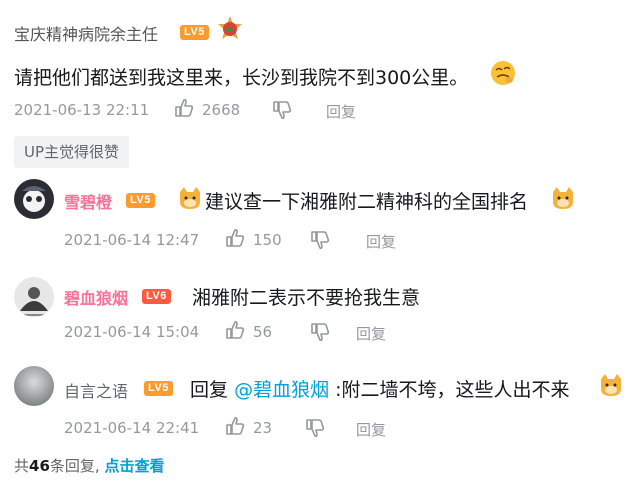 The height and width of the screenshot is (484, 640). What do you see at coordinates (230, 29) in the screenshot?
I see `medal-icon` at bounding box center [230, 29].